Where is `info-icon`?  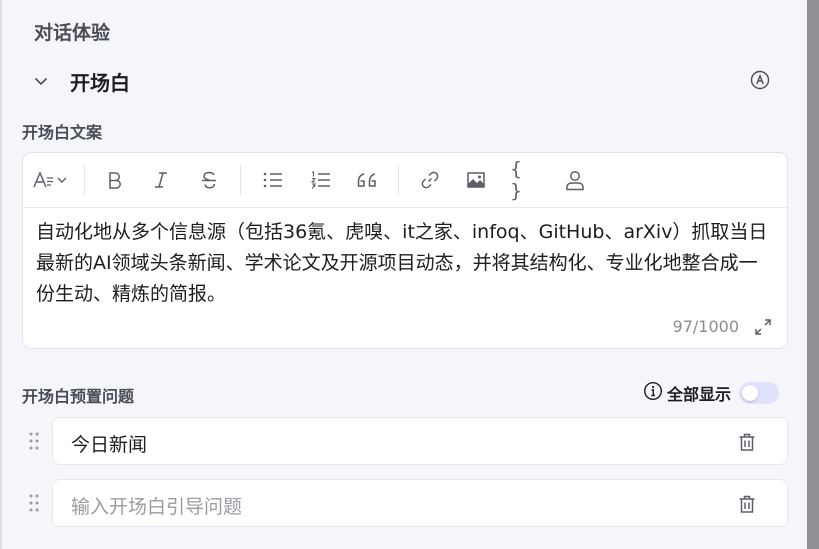 info-icon is located at coordinates (653, 393).